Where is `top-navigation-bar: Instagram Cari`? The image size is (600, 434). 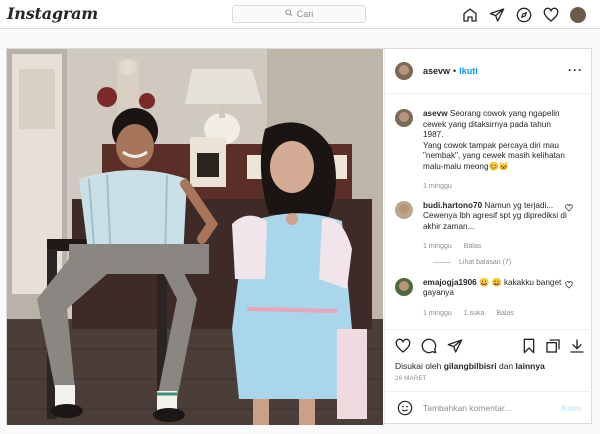
top-navigation-bar: Instagram Cari is located at coordinates (300, 14).